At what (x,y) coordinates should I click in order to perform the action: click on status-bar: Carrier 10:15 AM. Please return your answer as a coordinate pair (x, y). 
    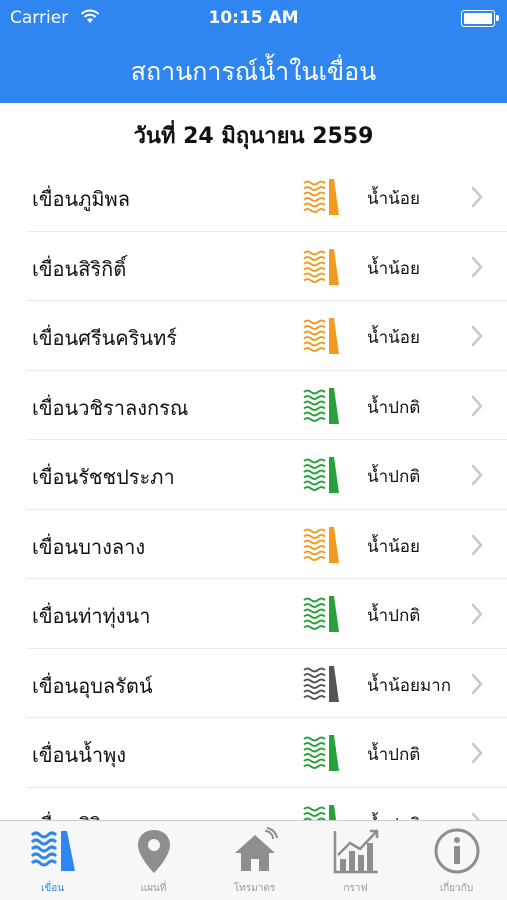
    Looking at the image, I should click on (253, 18).